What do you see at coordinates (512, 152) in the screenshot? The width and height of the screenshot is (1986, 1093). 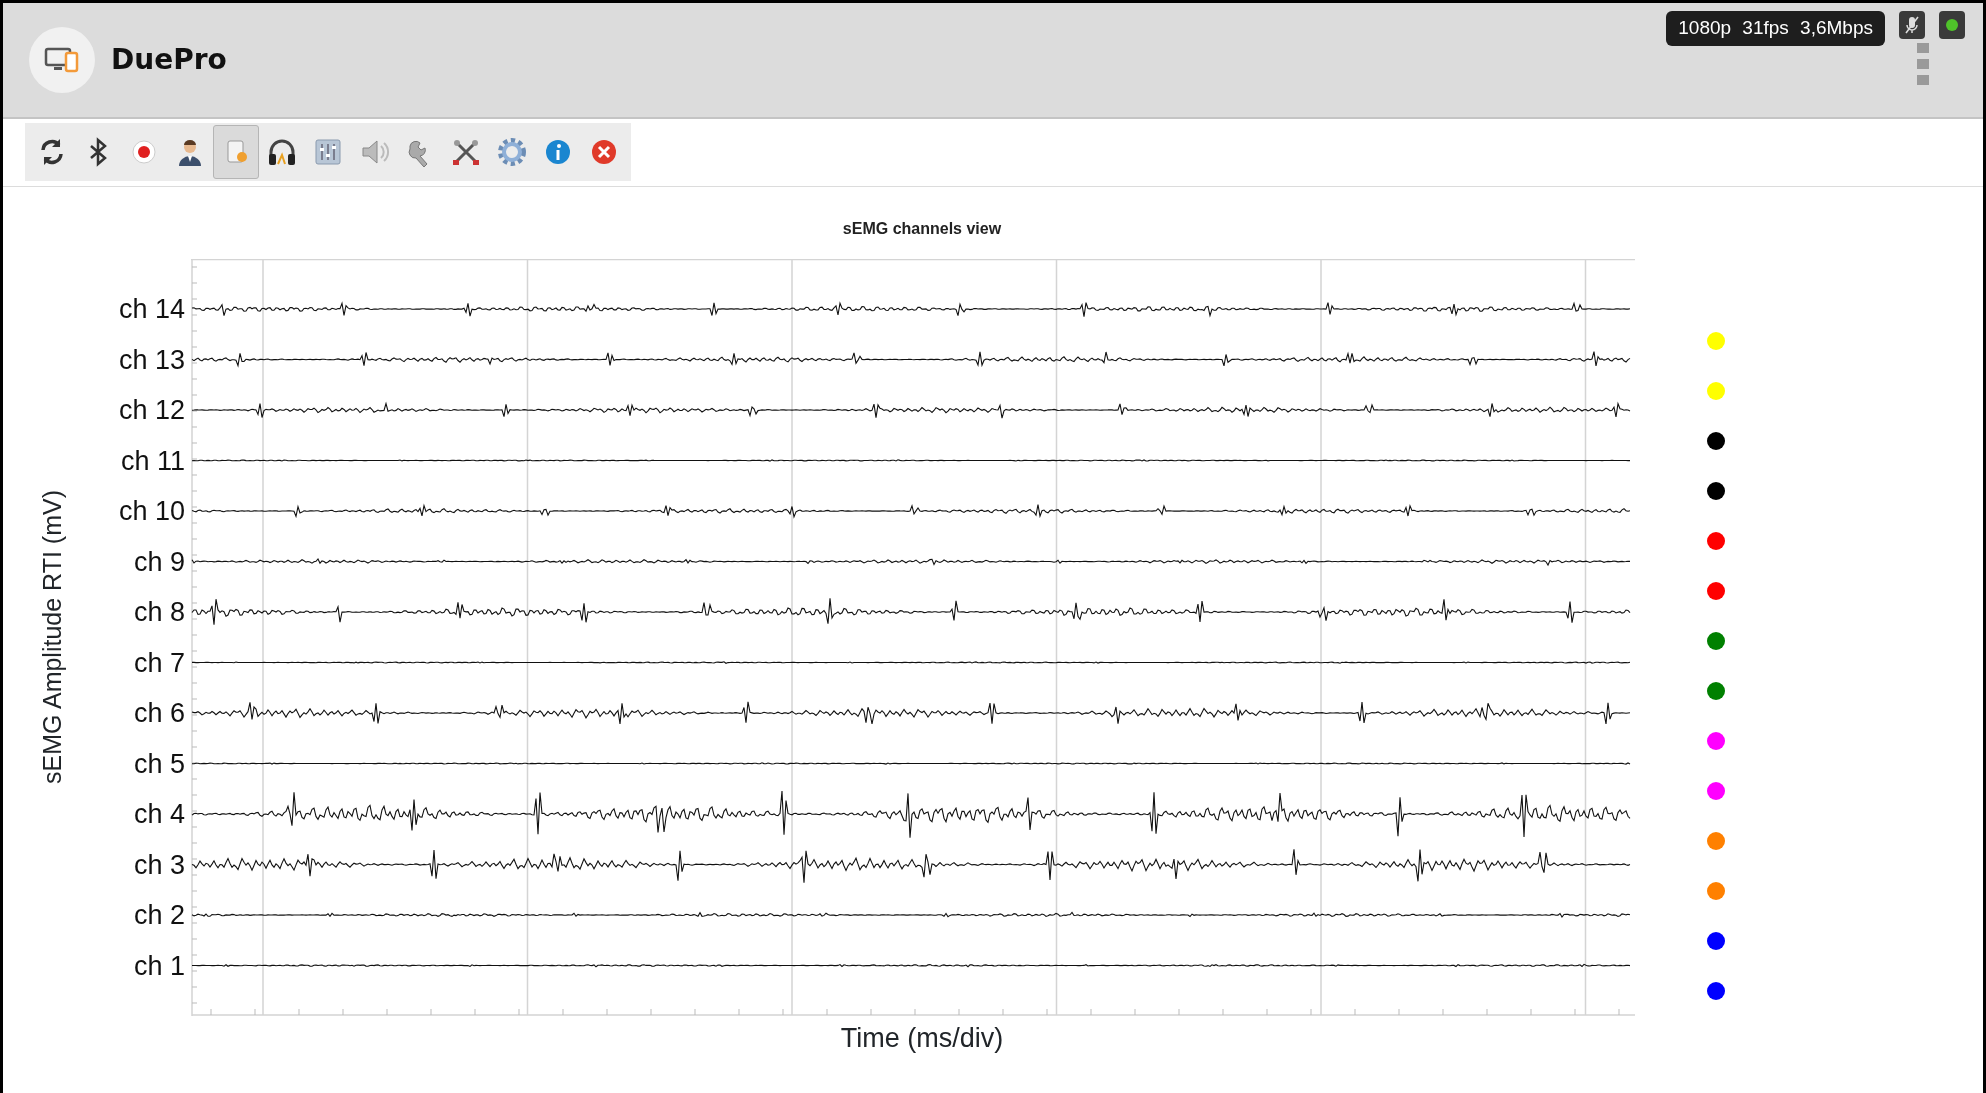 I see `settings-icon` at bounding box center [512, 152].